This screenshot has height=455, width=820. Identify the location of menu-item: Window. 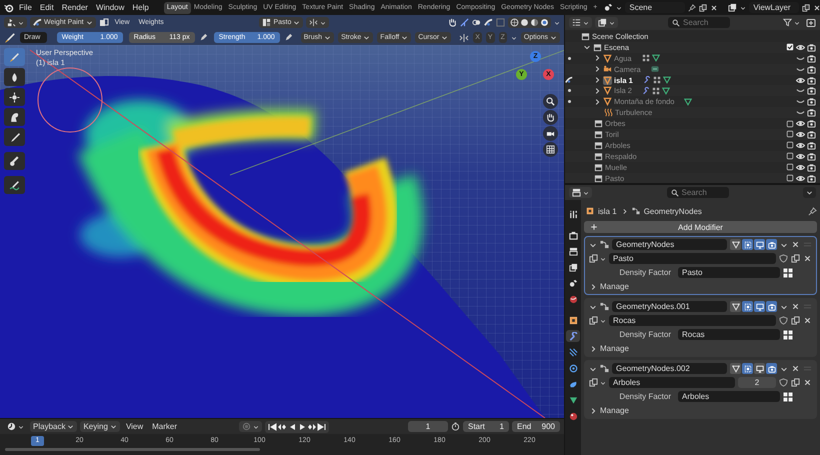
(110, 7).